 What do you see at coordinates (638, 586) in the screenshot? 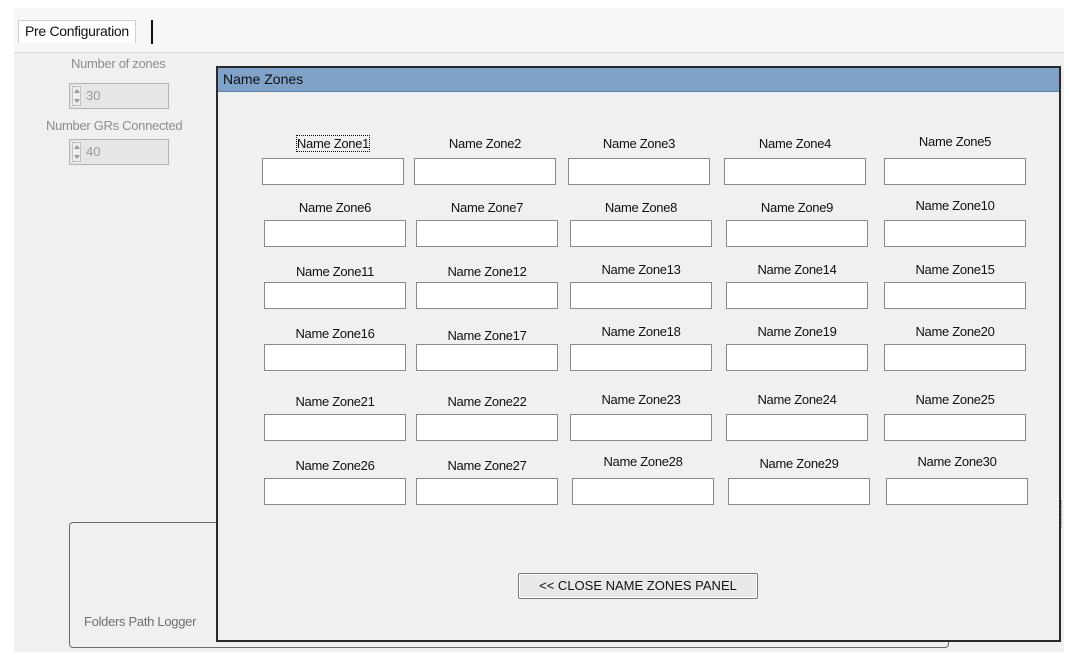
I see `close-name-zones-button: << CLOSE NAME ZONES PANEL` at bounding box center [638, 586].